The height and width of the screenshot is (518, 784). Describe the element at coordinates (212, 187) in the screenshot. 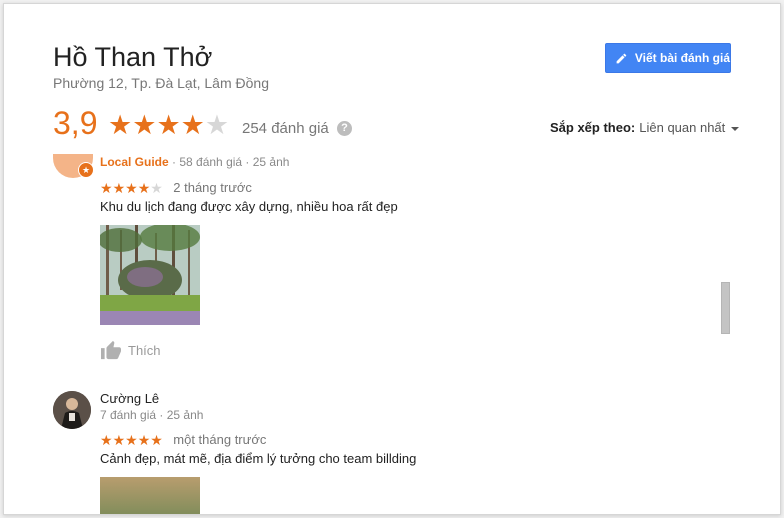

I see `review-time: 2 tháng trước` at that location.